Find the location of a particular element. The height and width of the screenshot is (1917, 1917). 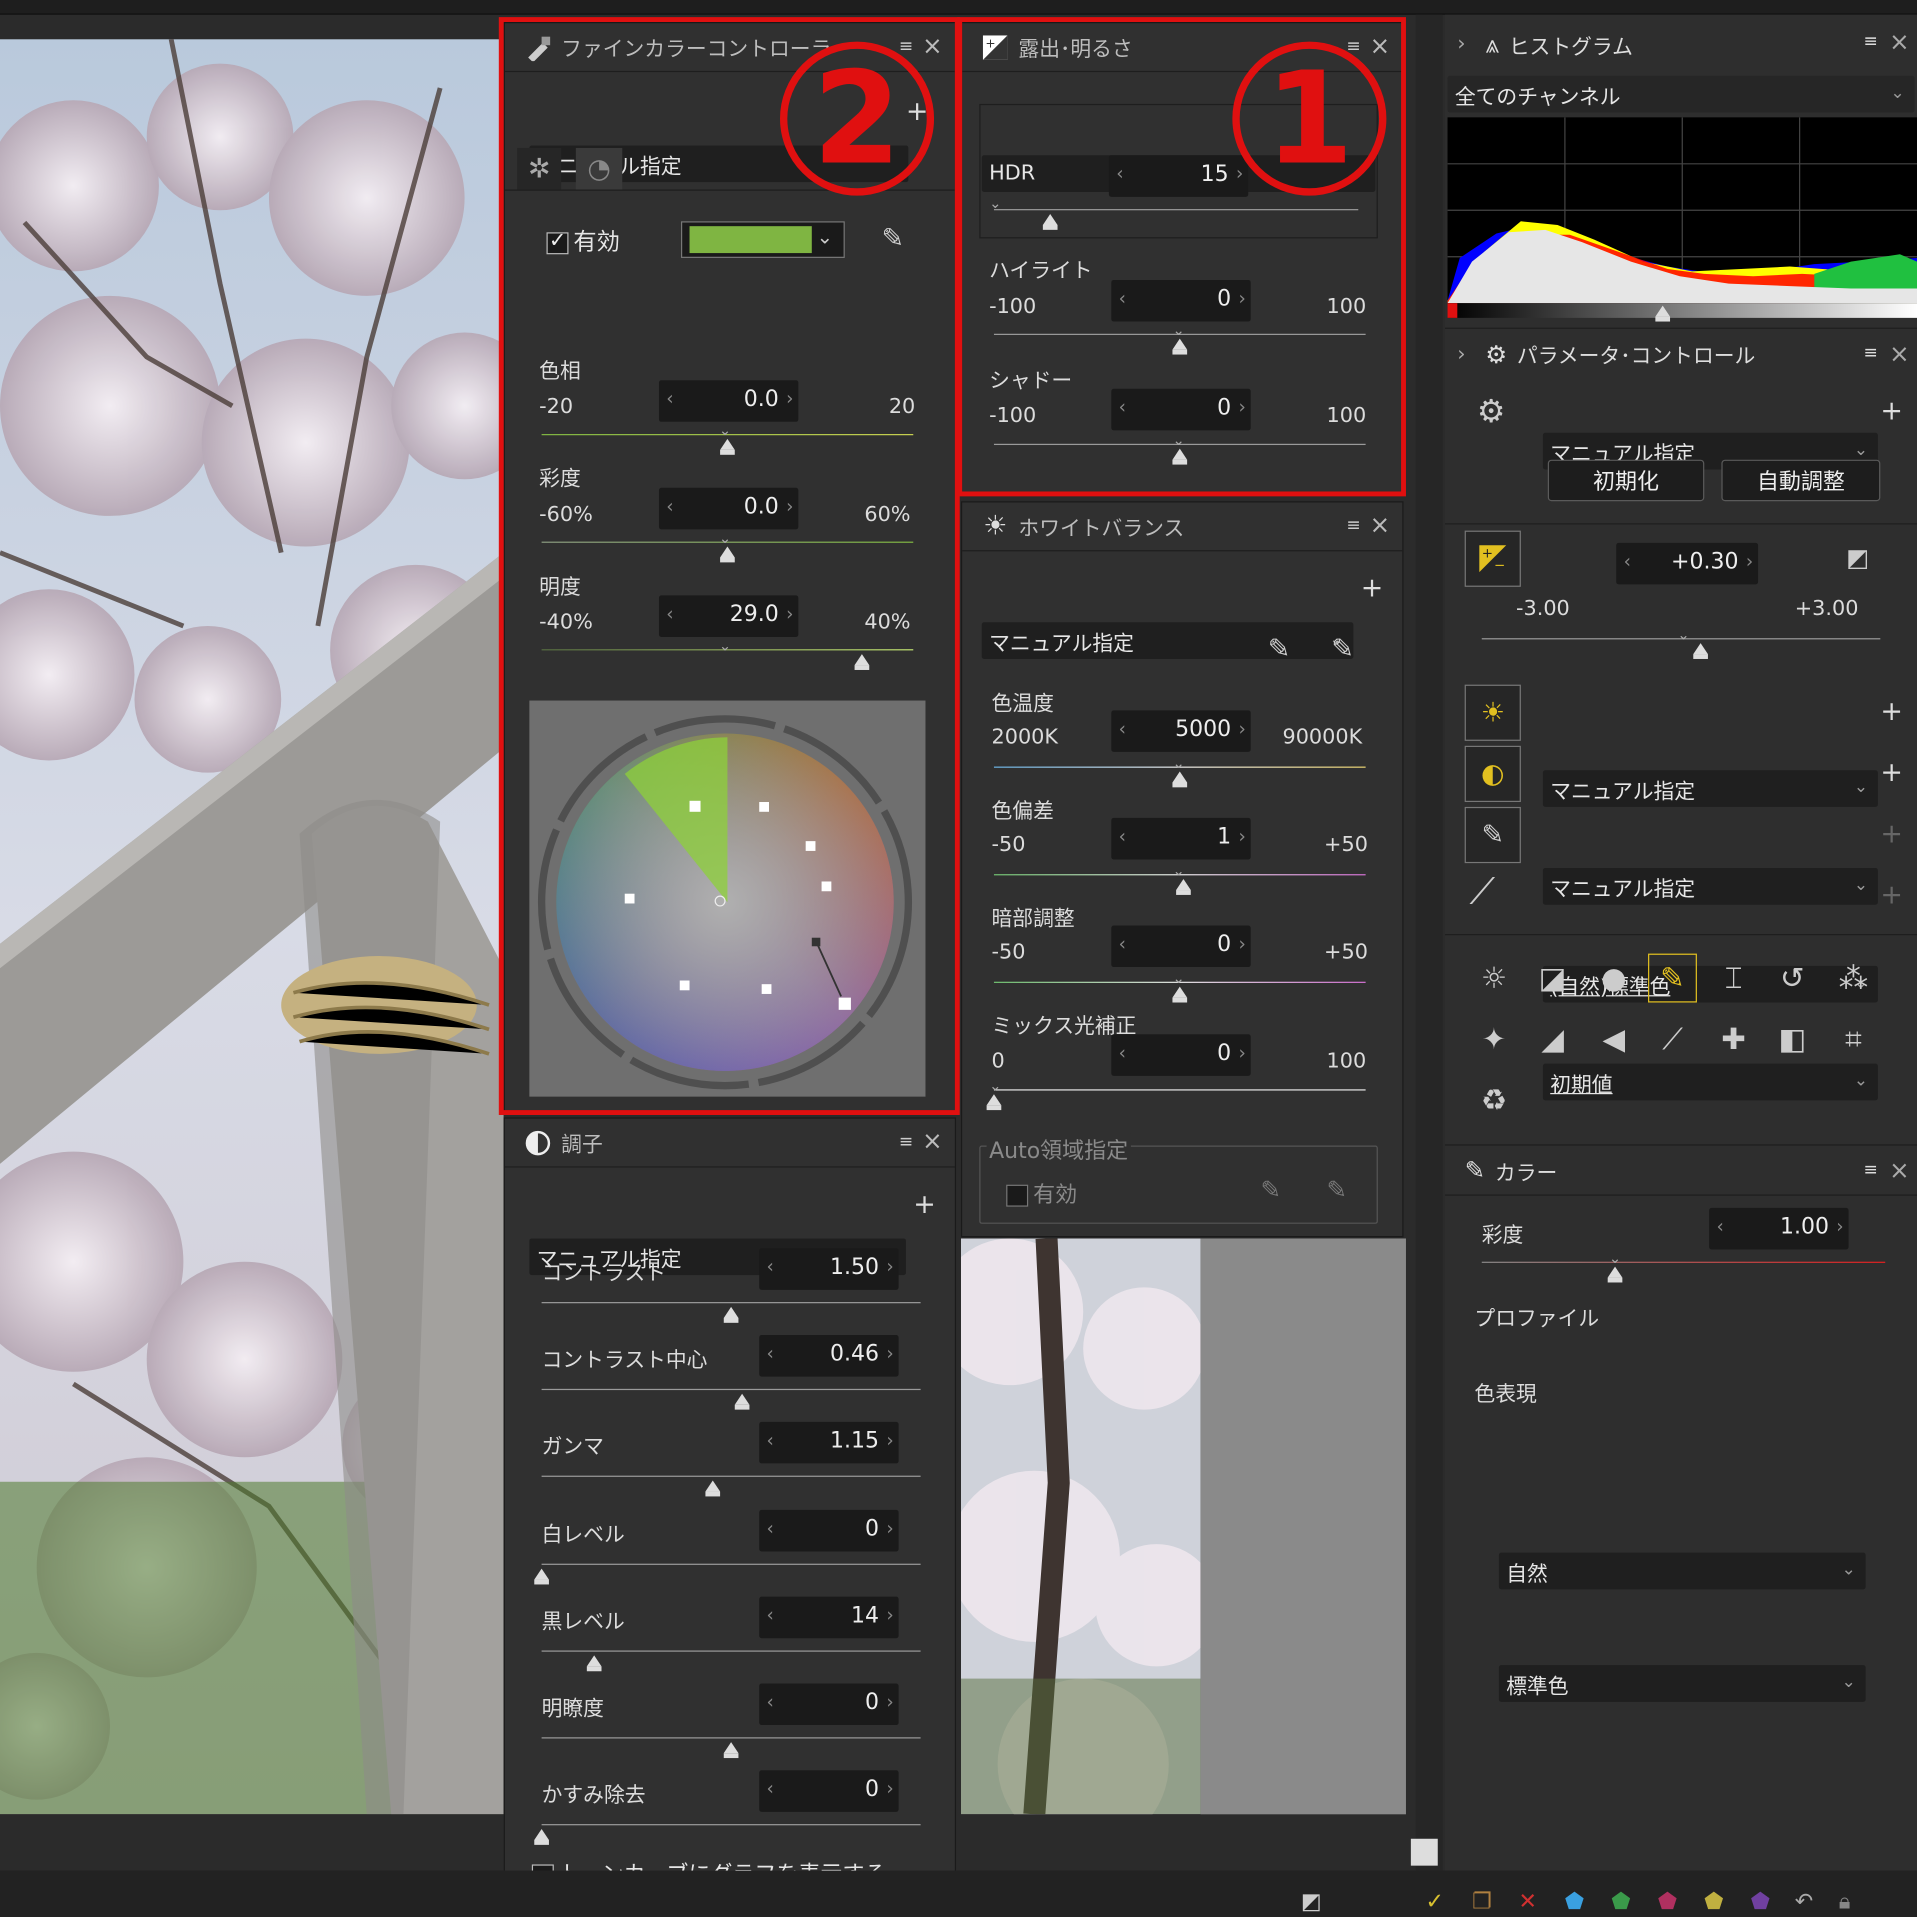

tone-row-stepper: ‹ 1.50 › is located at coordinates (829, 1269).